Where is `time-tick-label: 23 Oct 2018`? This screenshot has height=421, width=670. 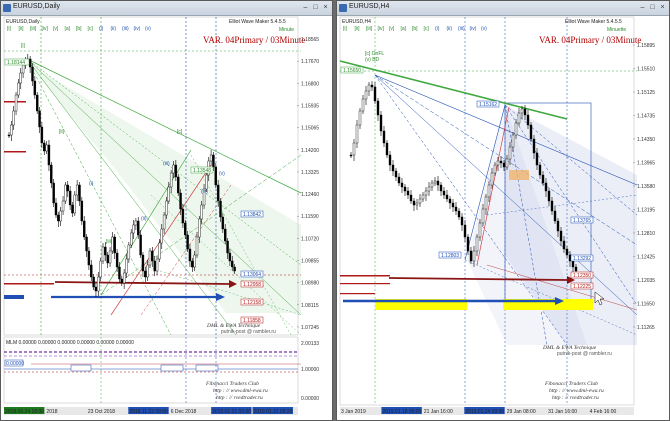
time-tick-label: 23 Oct 2018 is located at coordinates (101, 412).